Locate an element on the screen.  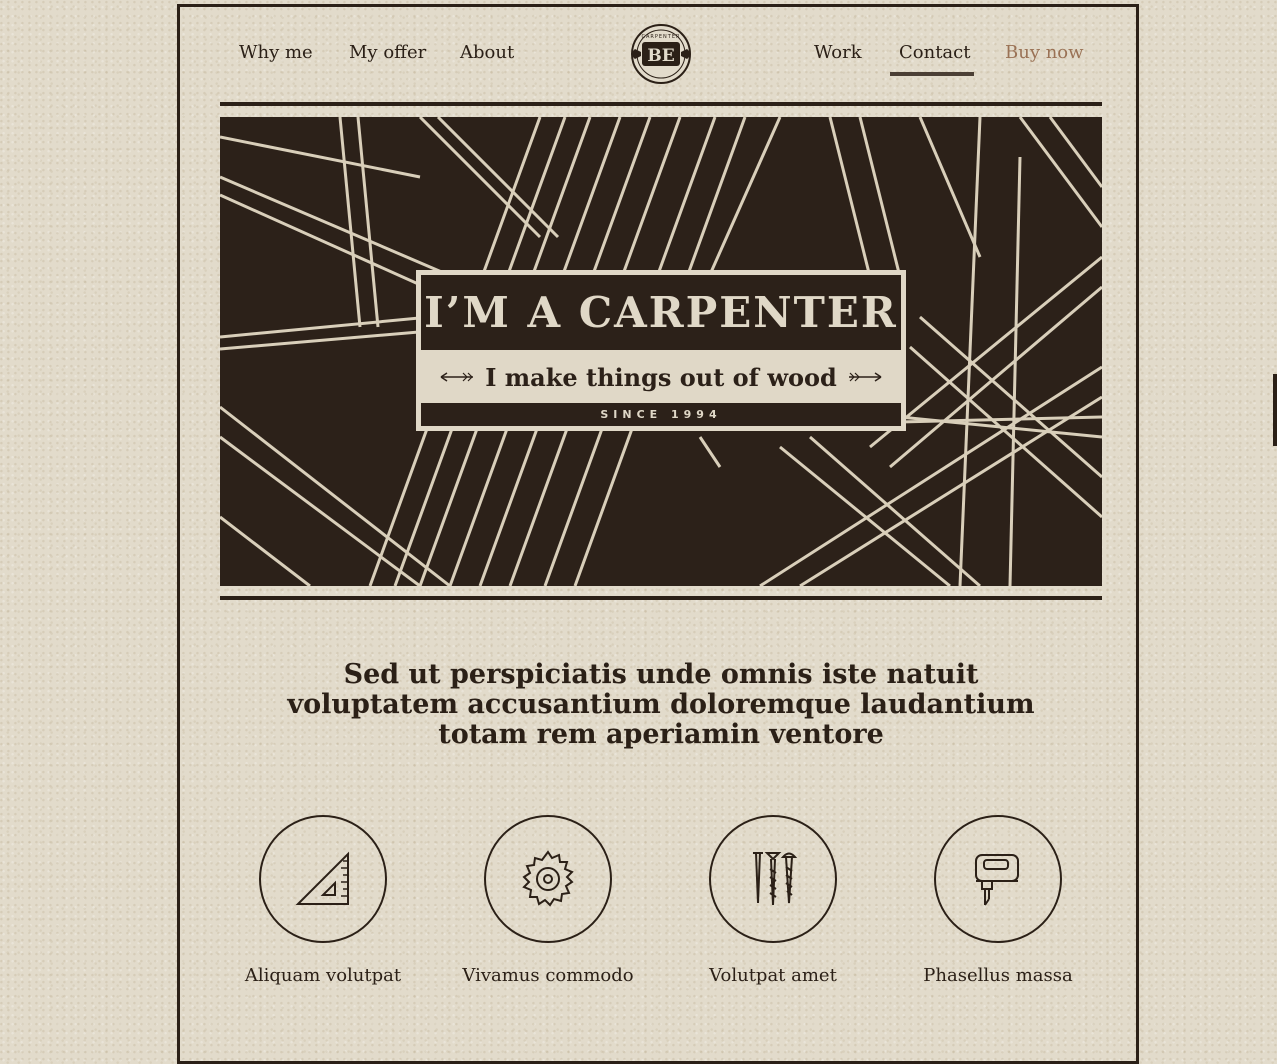
feature-item-2: Vivamus commodo is located at coordinates (548, 900).